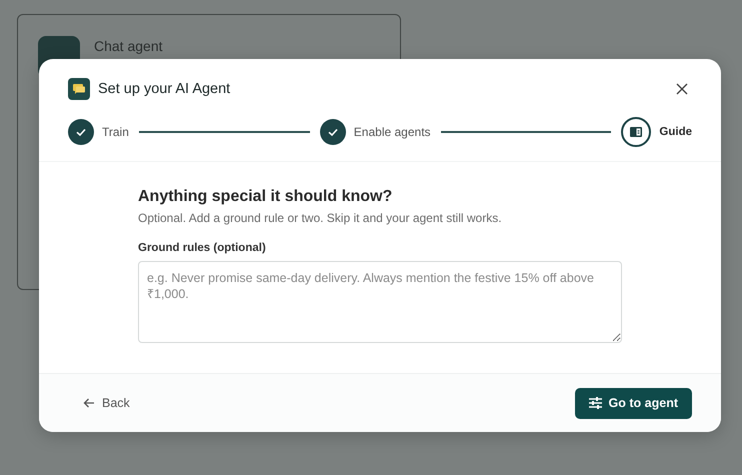 This screenshot has width=742, height=475. What do you see at coordinates (202, 248) in the screenshot?
I see `field-label: Ground rules (optional)` at bounding box center [202, 248].